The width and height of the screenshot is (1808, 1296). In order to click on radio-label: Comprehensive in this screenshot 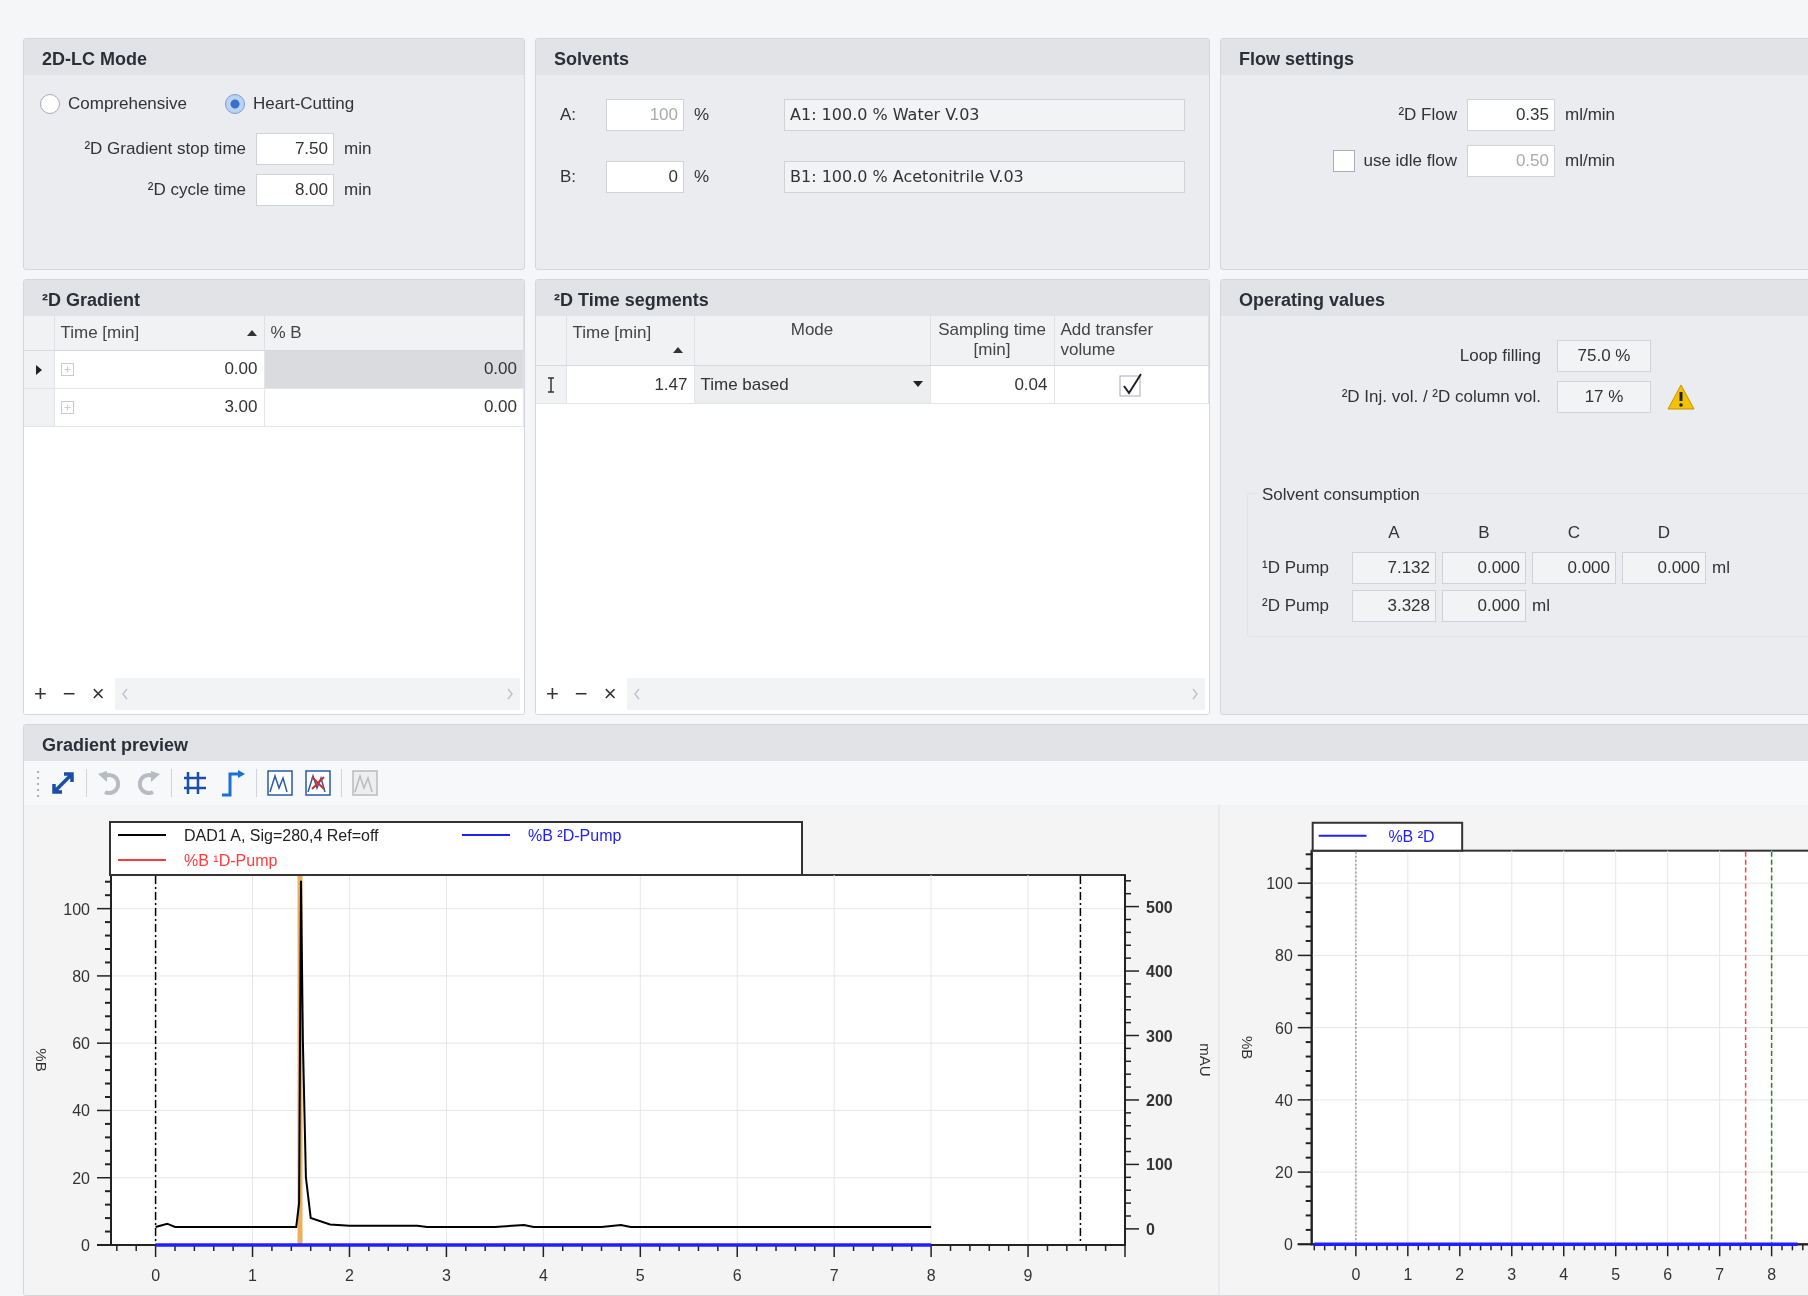, I will do `click(128, 104)`.